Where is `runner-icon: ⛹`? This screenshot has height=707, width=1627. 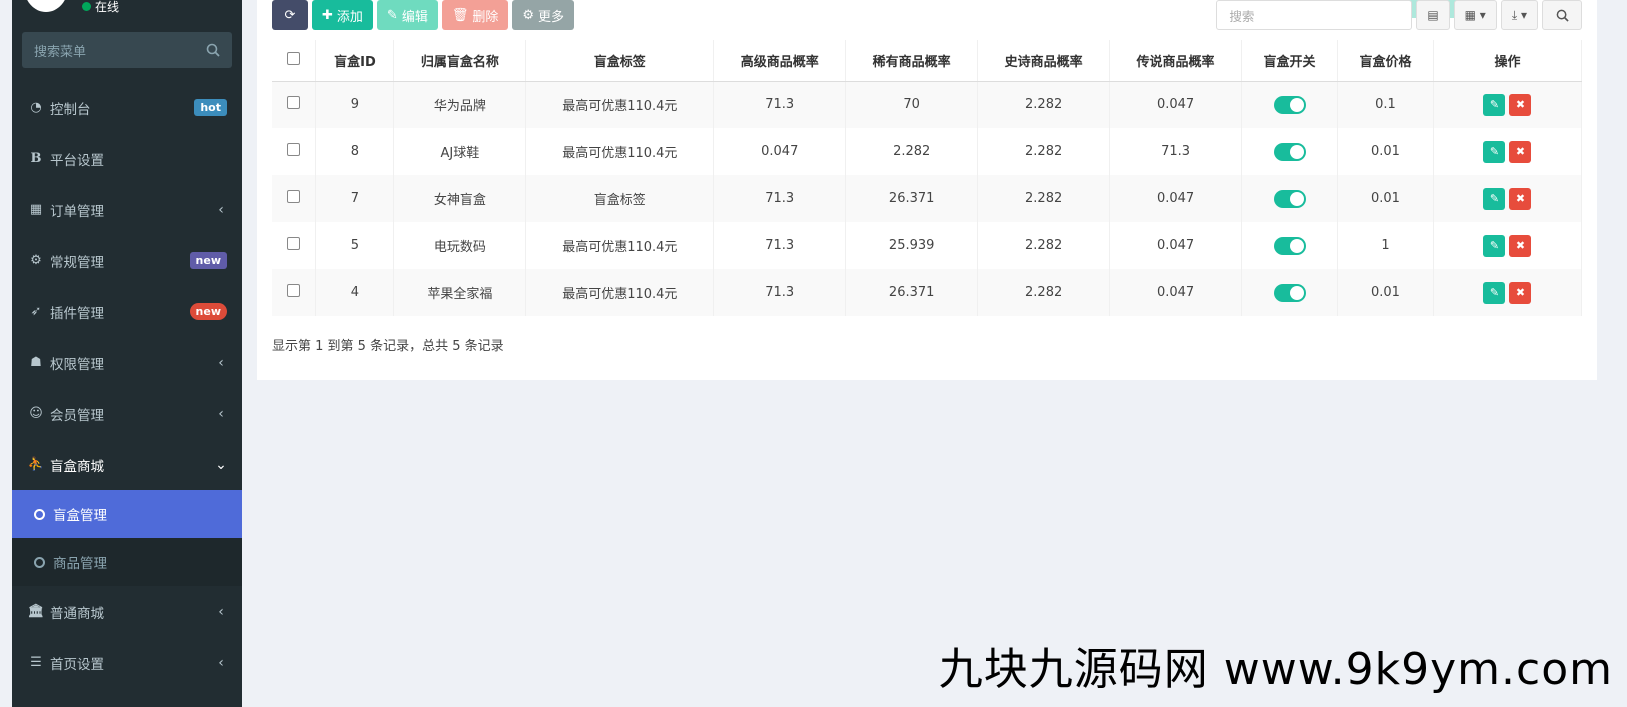 runner-icon: ⛹ is located at coordinates (36, 464).